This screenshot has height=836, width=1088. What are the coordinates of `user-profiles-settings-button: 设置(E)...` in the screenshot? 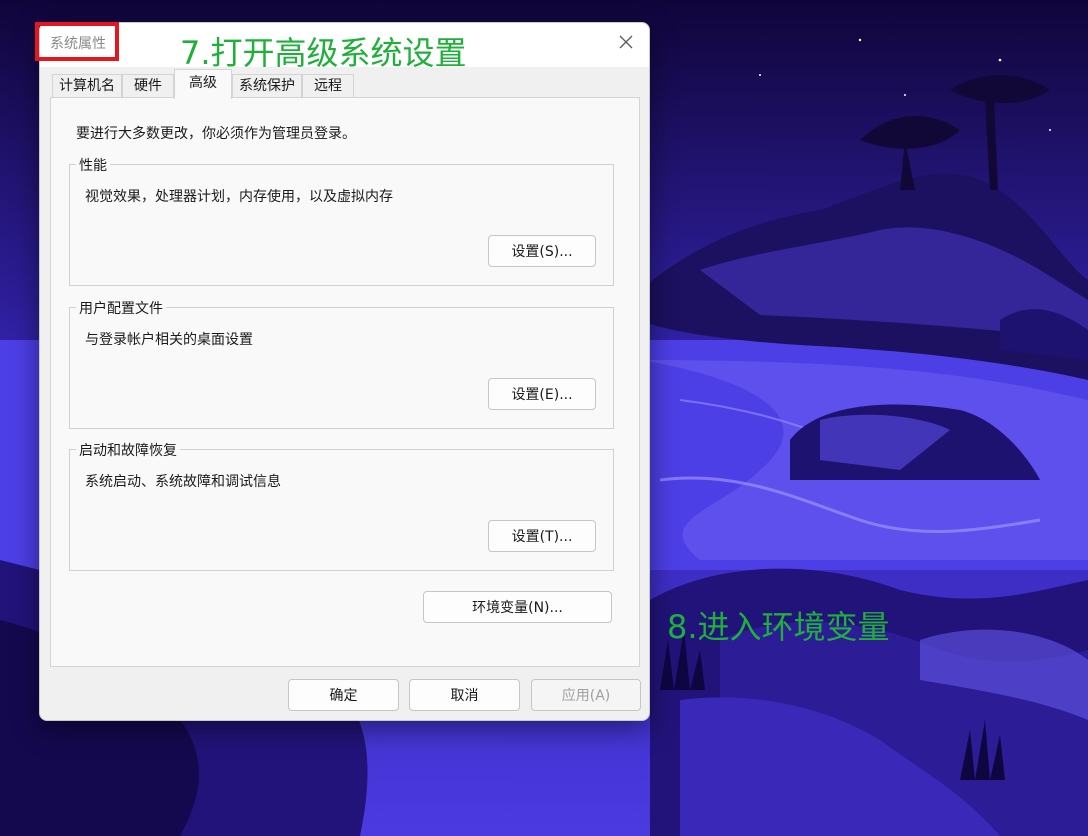 It's located at (542, 394).